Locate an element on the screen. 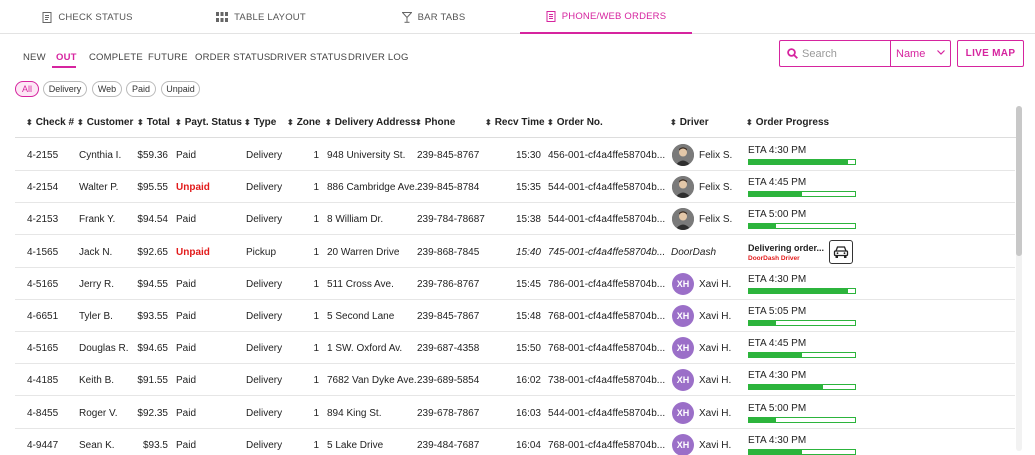 Image resolution: width=1035 pixels, height=455 pixels. cell-total: $93.55 is located at coordinates (152, 316).